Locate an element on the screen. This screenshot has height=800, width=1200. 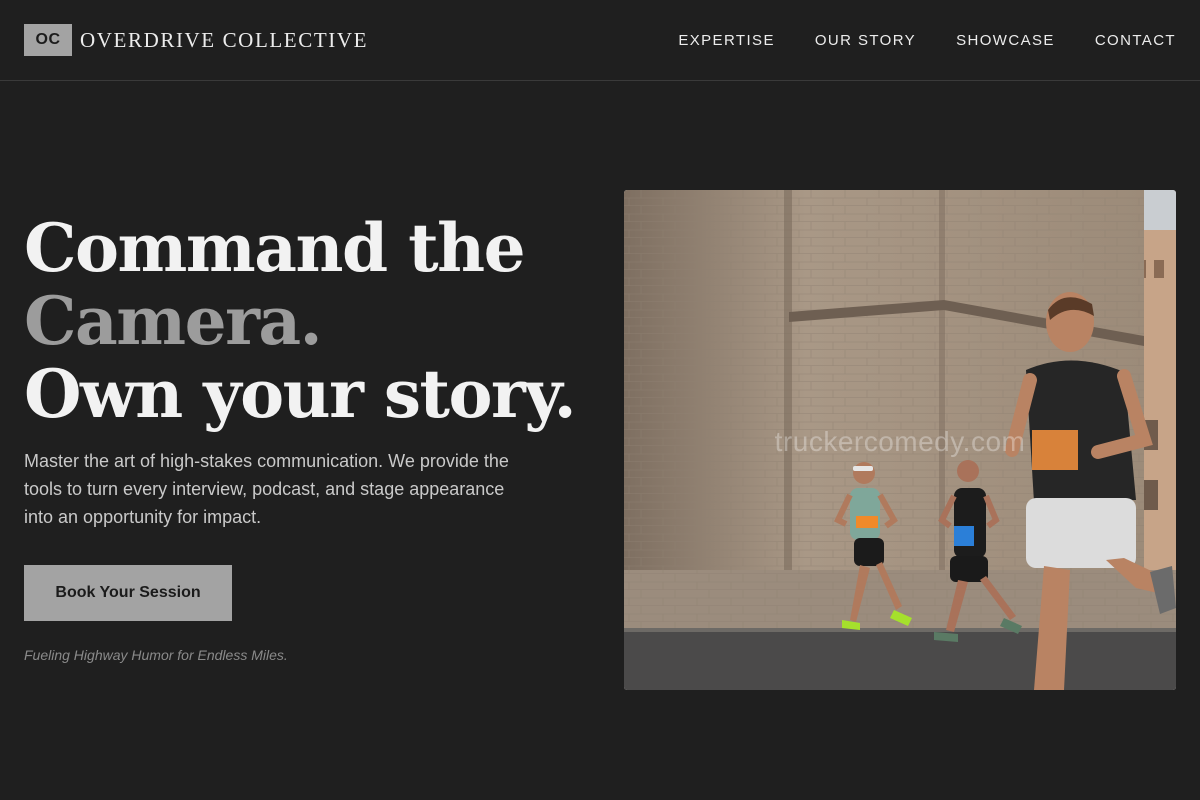
brand-name: OVERDRIVE COLLECTIVE is located at coordinates (224, 39).